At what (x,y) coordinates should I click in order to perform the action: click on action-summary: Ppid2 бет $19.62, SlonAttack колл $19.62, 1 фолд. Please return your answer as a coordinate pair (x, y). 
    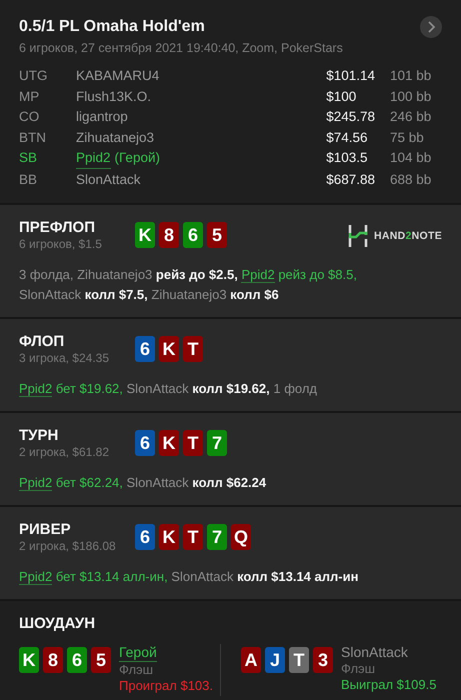
    Looking at the image, I should click on (168, 389).